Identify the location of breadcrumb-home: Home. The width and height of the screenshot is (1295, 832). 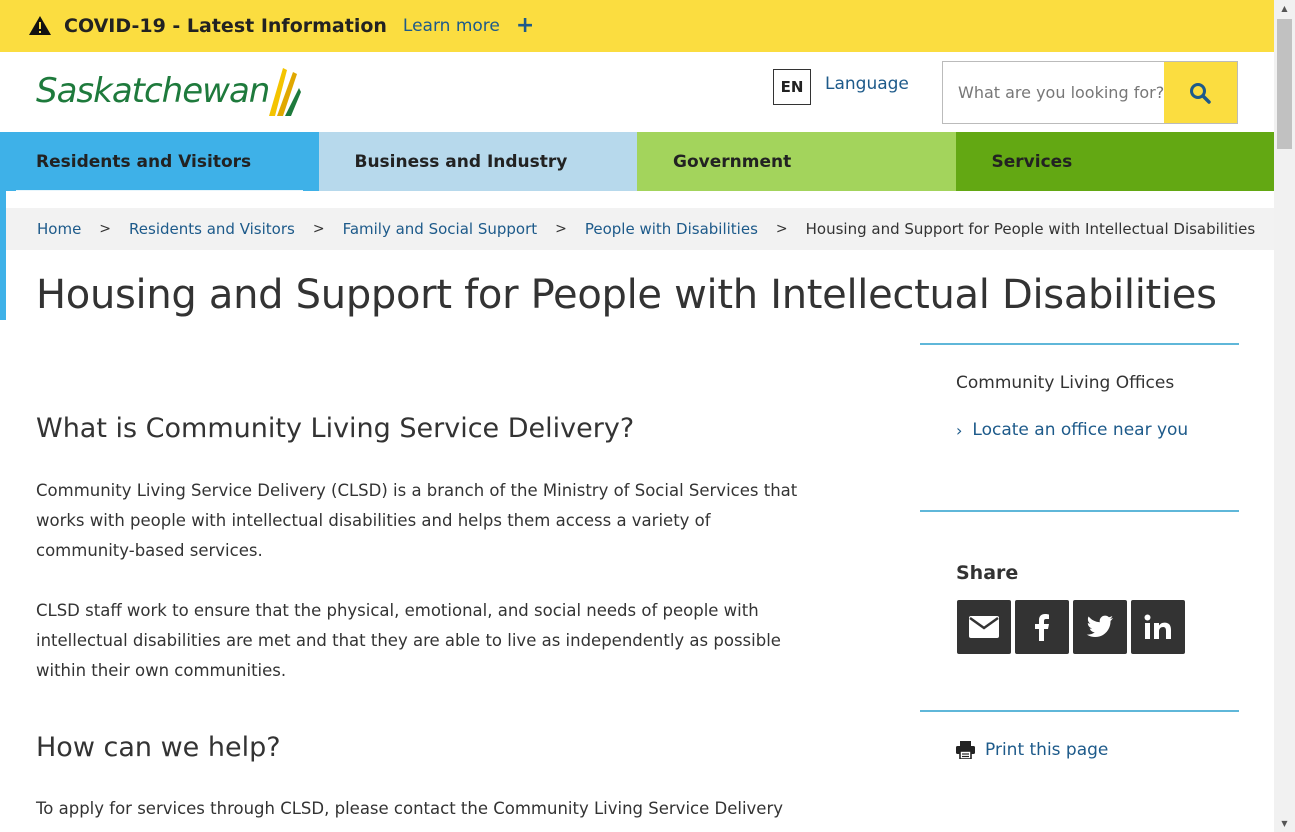
(59, 229).